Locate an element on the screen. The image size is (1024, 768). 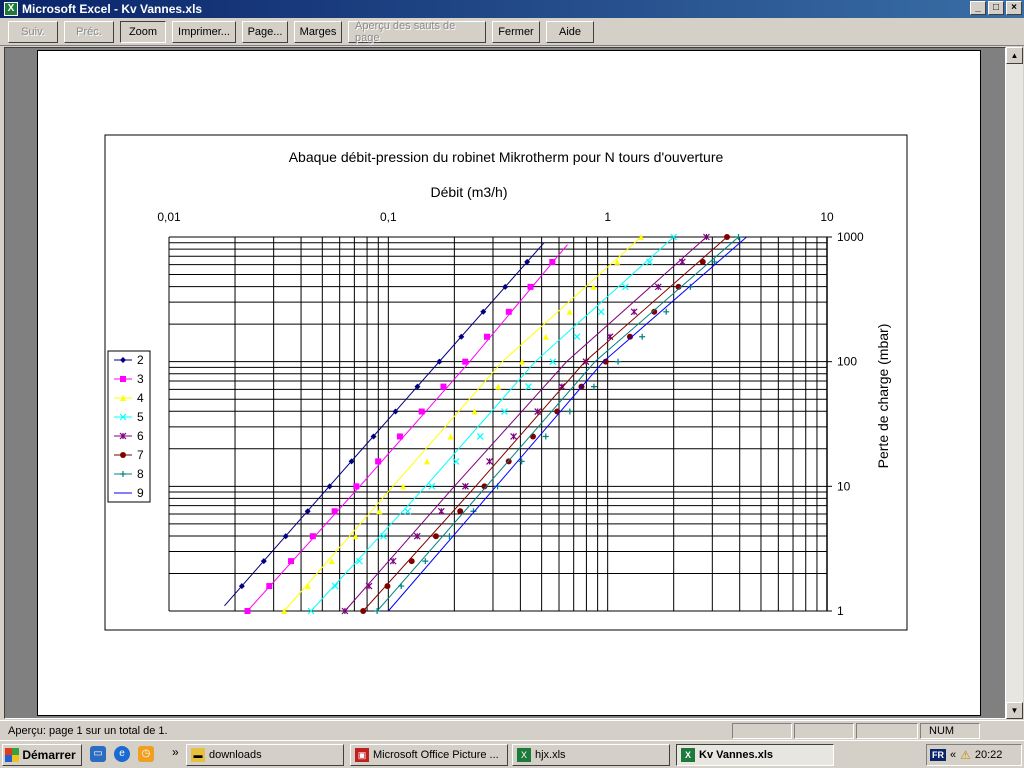
warning-icon: ⚠ is located at coordinates (965, 755).